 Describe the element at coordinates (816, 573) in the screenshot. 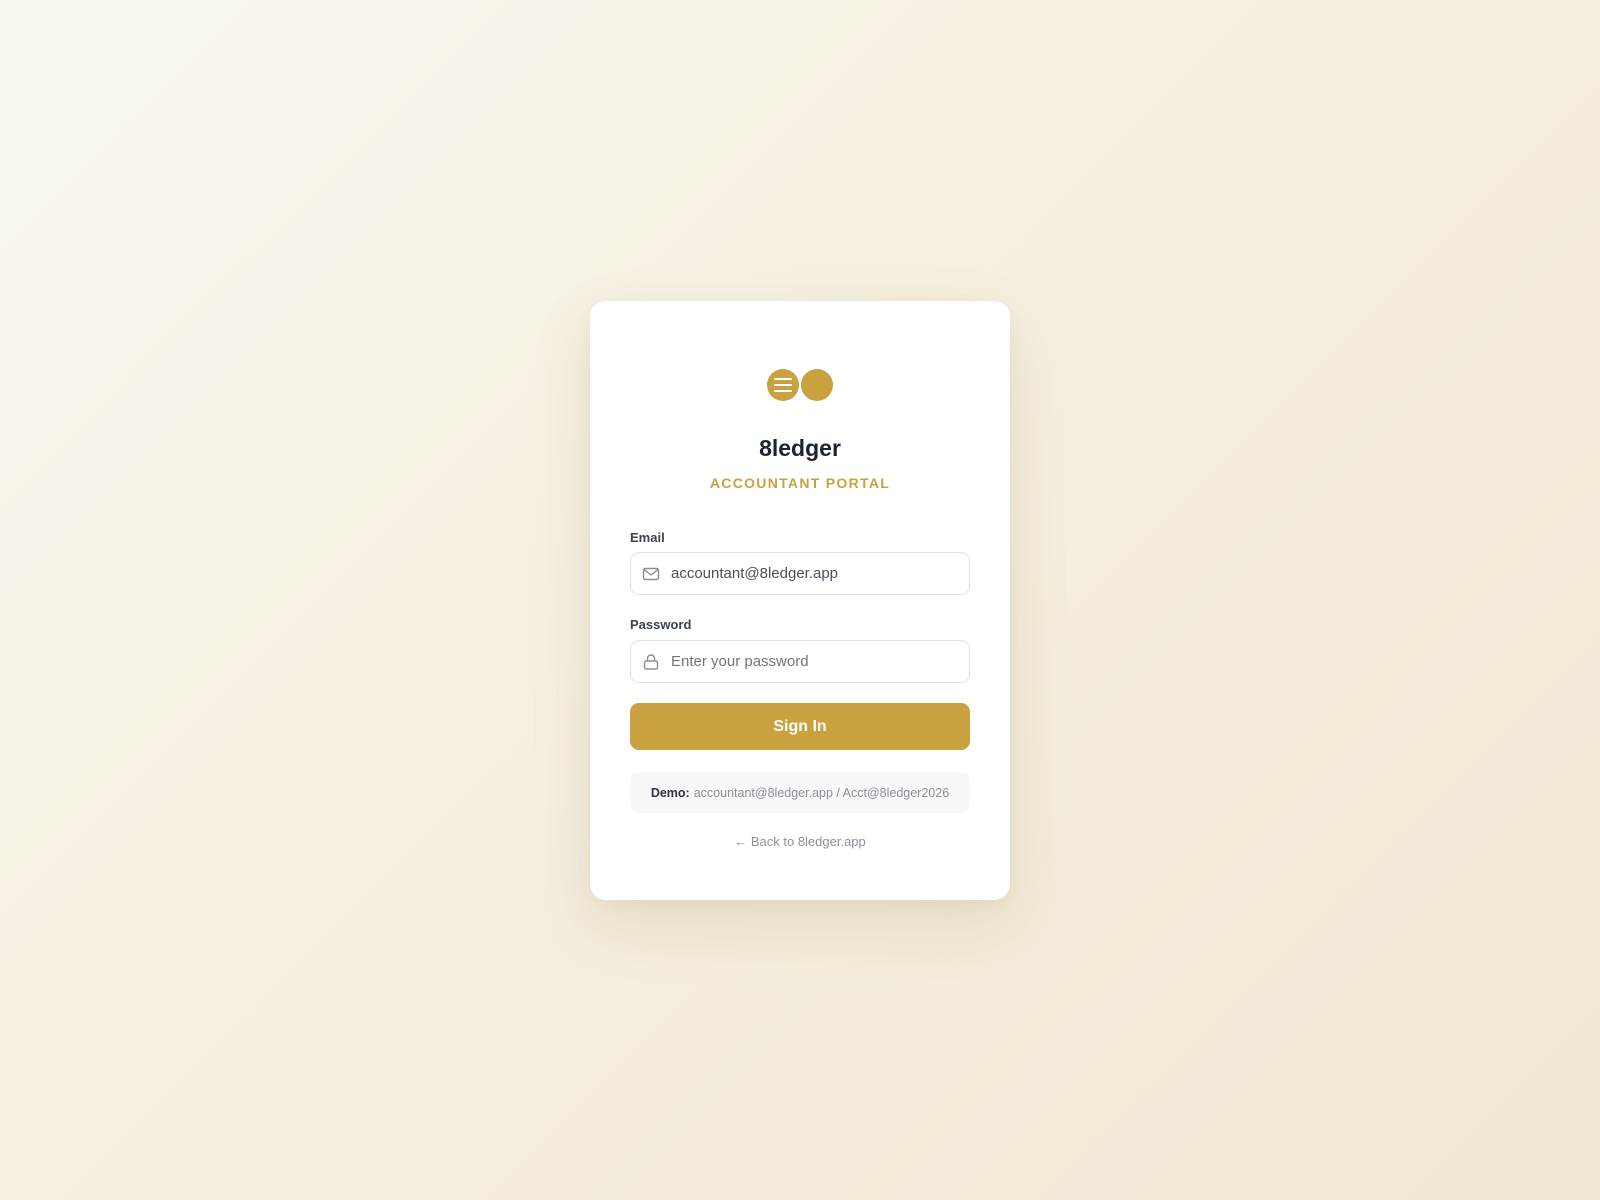

I see `email-input` at that location.